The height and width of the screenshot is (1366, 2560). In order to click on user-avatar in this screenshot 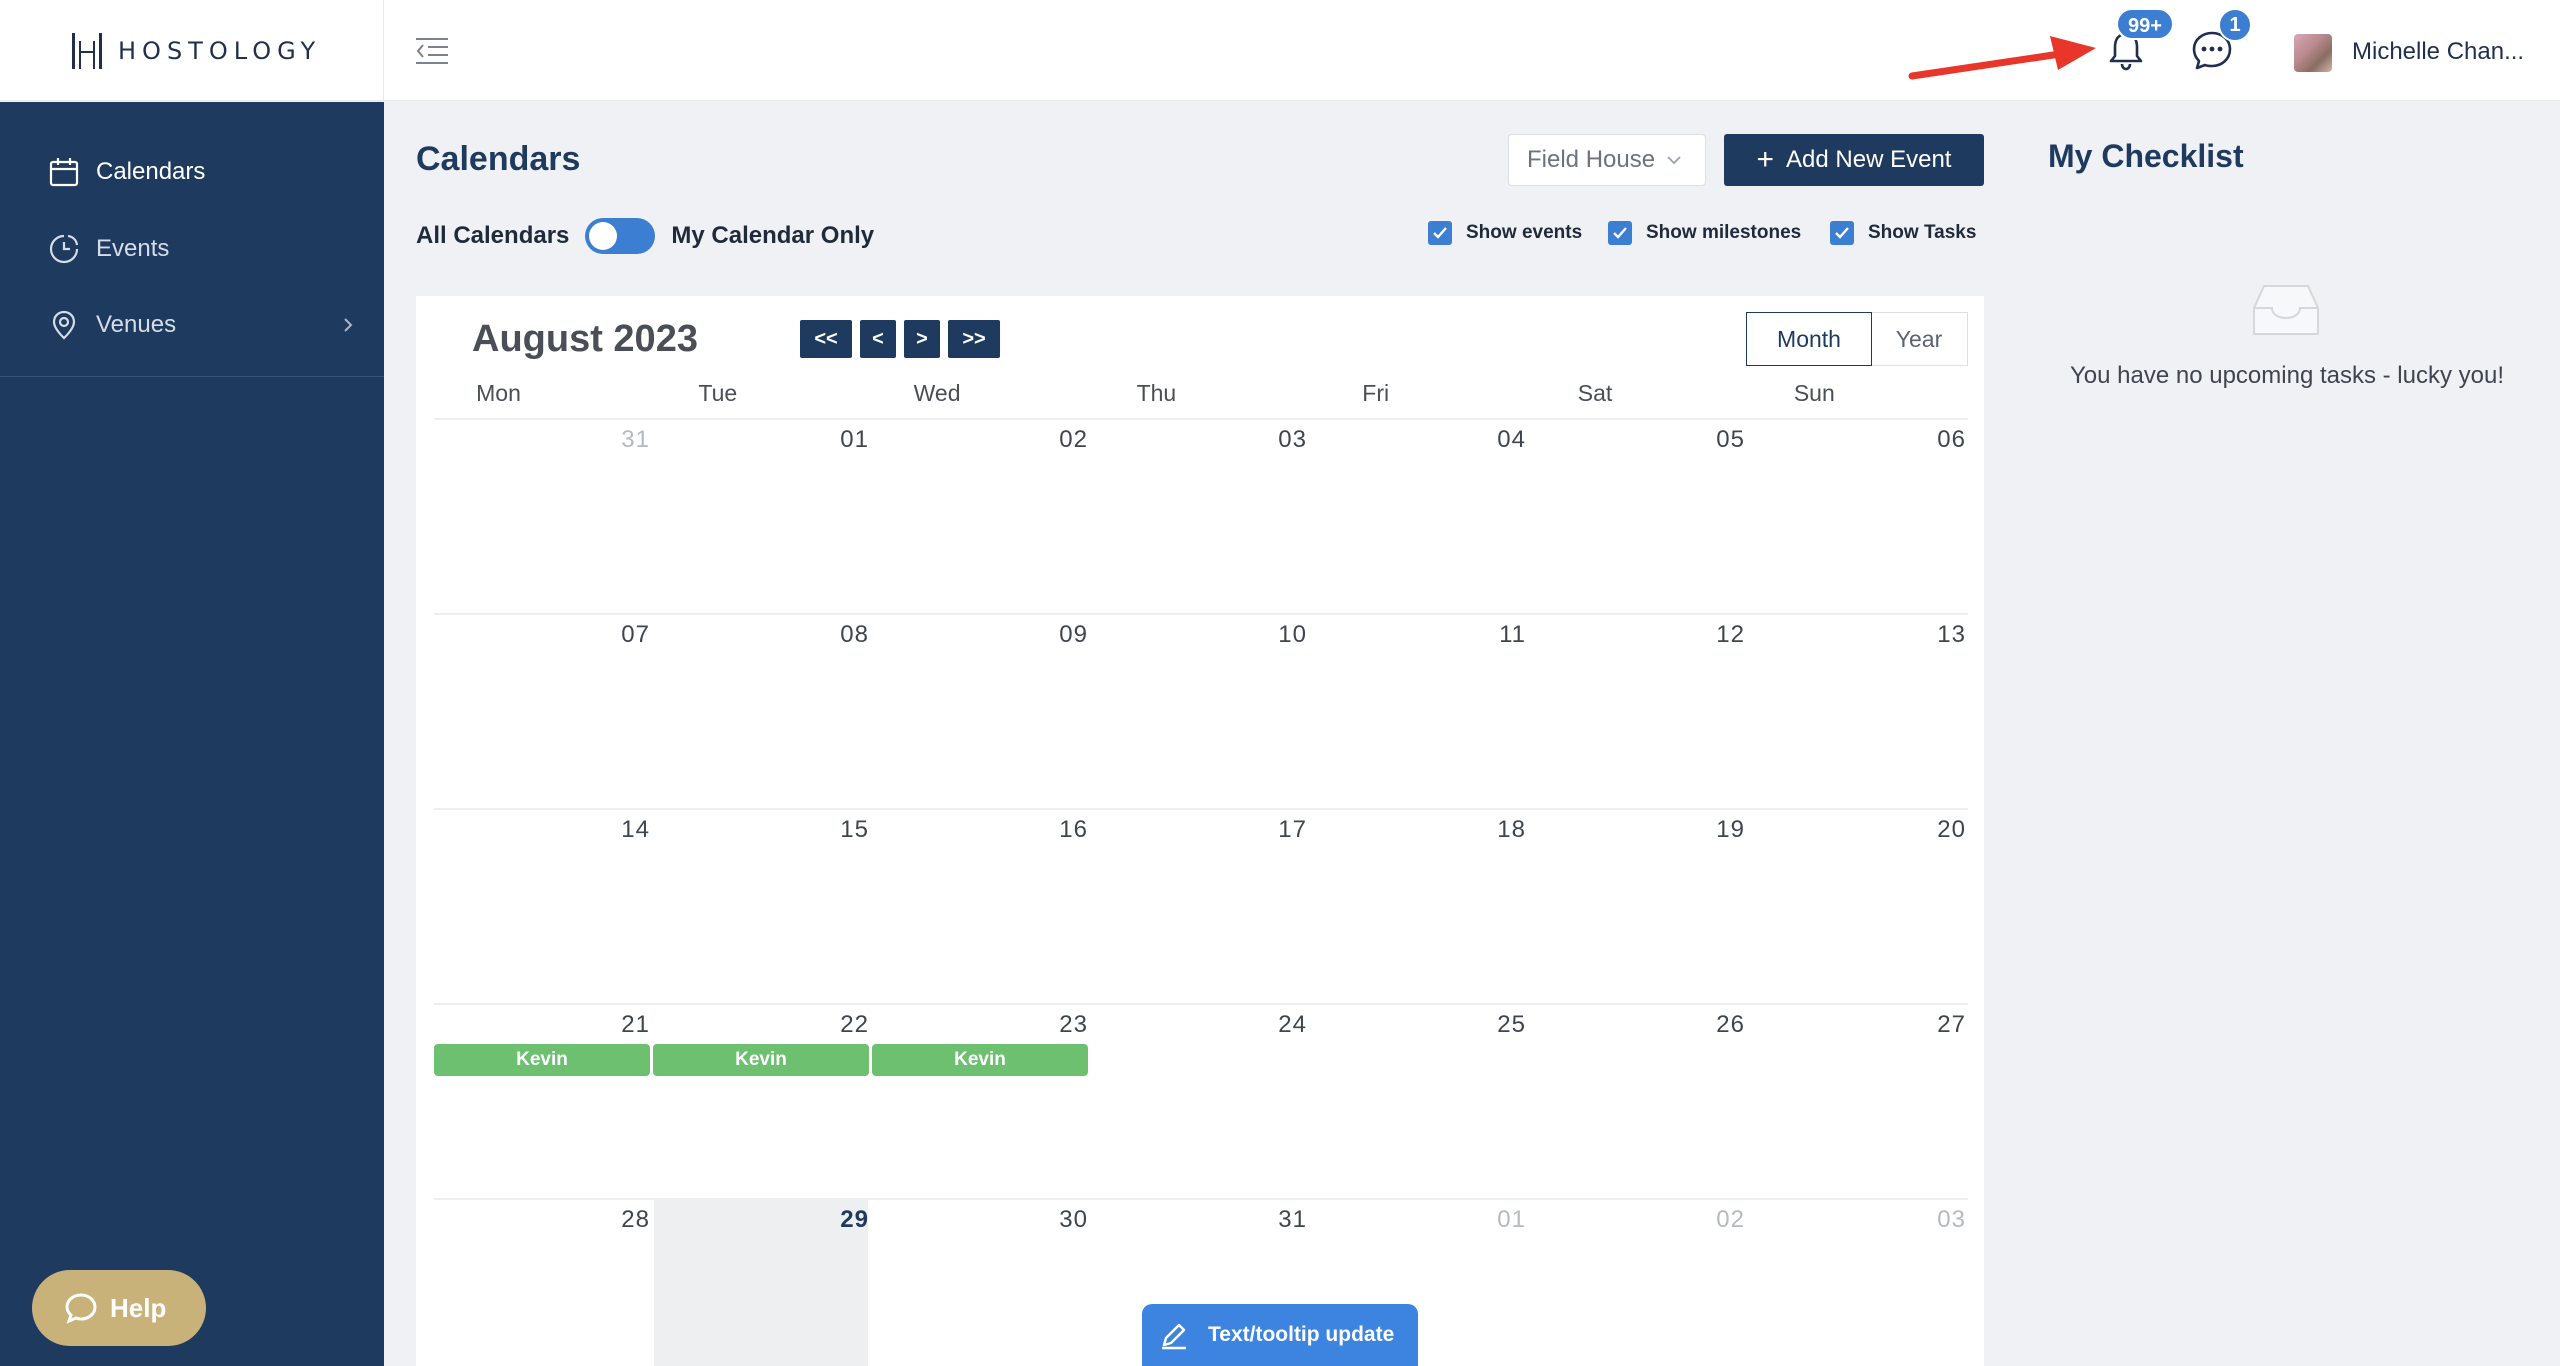, I will do `click(2313, 53)`.